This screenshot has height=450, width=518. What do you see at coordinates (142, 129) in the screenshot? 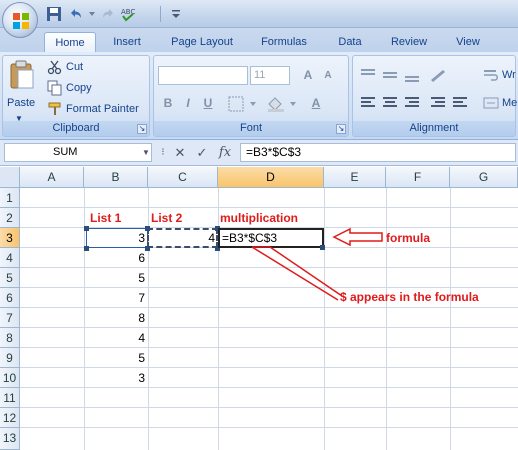
I see `clipboard-launcher-icon: ↘` at bounding box center [142, 129].